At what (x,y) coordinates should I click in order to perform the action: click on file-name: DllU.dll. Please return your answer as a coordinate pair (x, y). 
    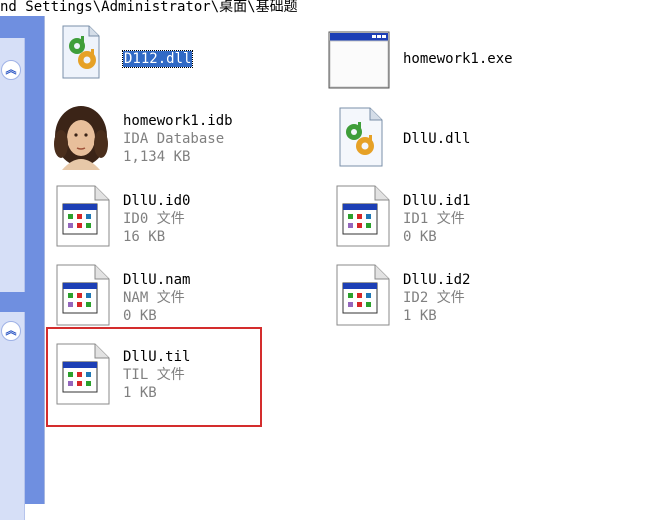
    Looking at the image, I should click on (437, 139).